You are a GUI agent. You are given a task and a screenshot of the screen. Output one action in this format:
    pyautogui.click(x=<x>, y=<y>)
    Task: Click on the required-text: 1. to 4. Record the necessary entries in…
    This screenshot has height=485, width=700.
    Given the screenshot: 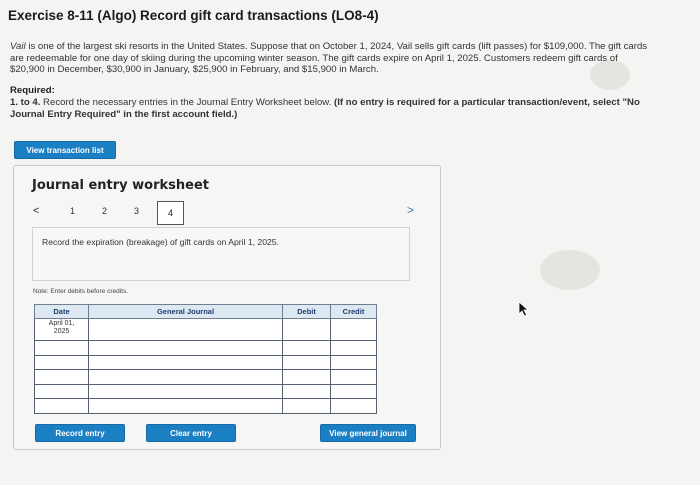 What is the action you would take?
    pyautogui.click(x=330, y=108)
    